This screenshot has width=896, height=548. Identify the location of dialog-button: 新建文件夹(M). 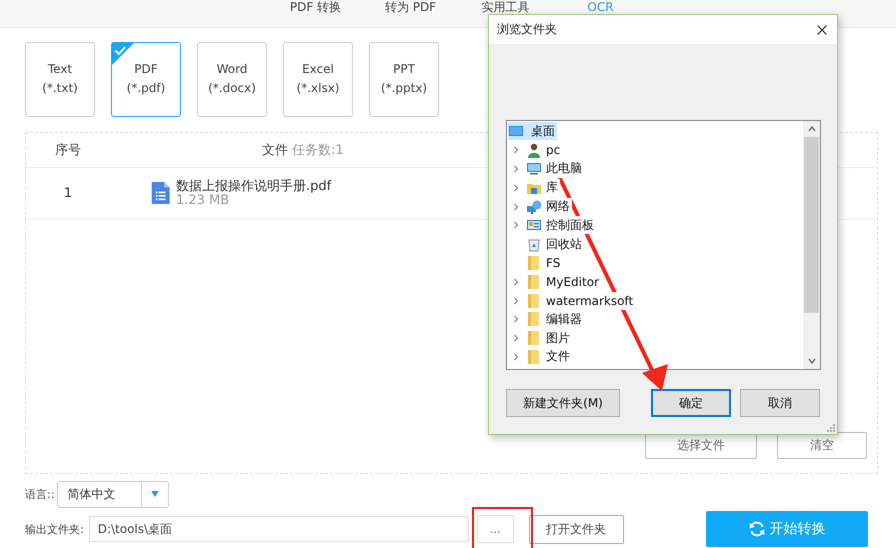
(563, 403).